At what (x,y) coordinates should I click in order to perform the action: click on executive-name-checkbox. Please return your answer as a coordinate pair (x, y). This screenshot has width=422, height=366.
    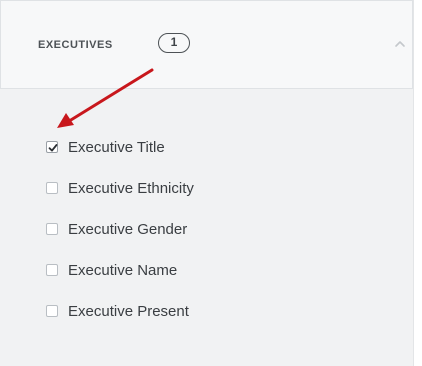
    Looking at the image, I should click on (52, 270).